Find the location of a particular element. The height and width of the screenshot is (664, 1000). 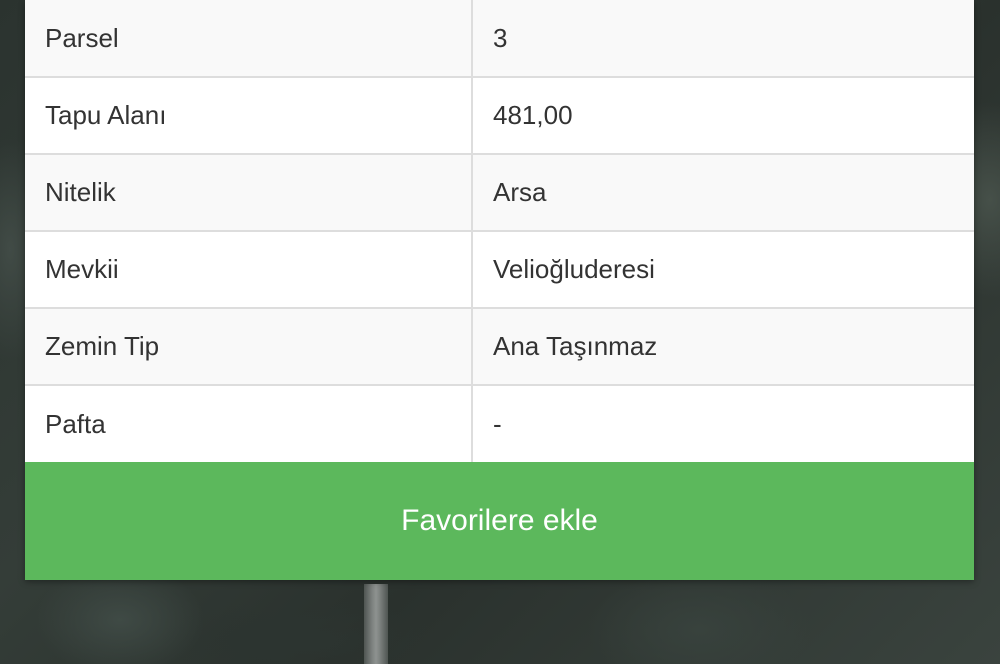

row-label: Zemin Tip is located at coordinates (249, 347).